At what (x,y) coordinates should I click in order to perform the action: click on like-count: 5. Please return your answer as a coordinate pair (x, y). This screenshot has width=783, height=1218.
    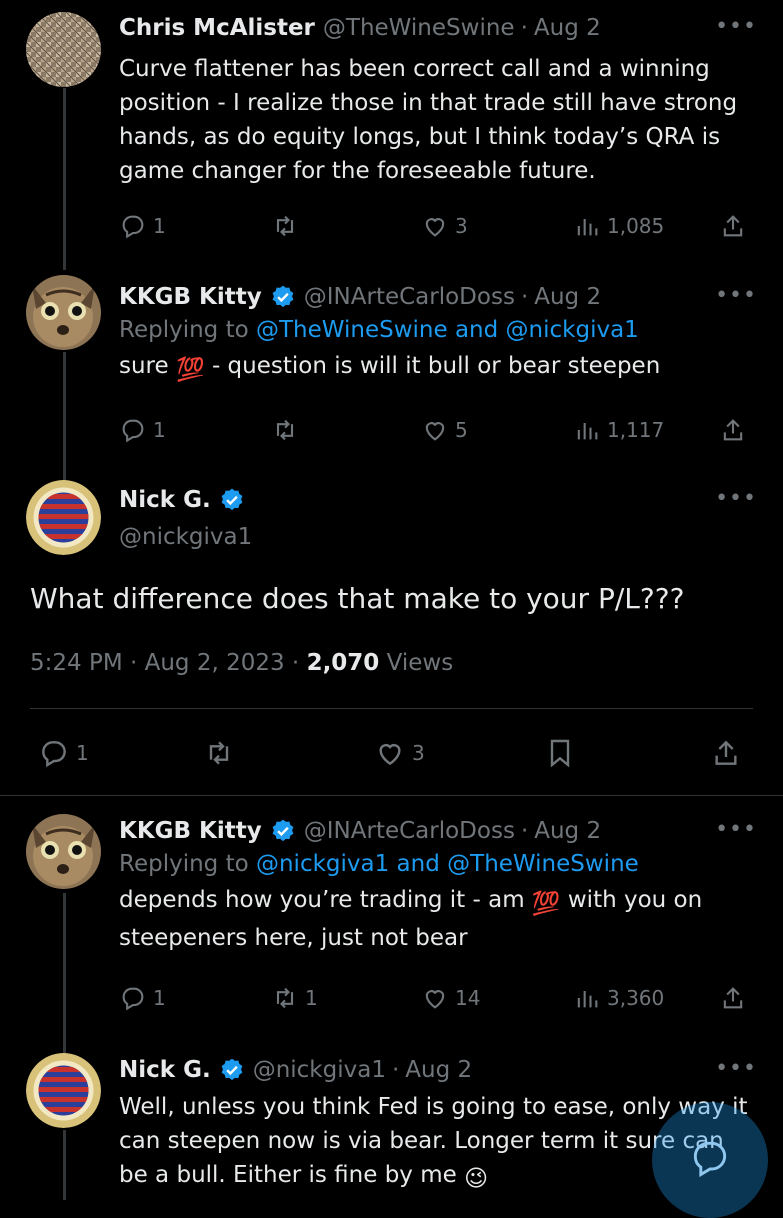
    Looking at the image, I should click on (461, 430).